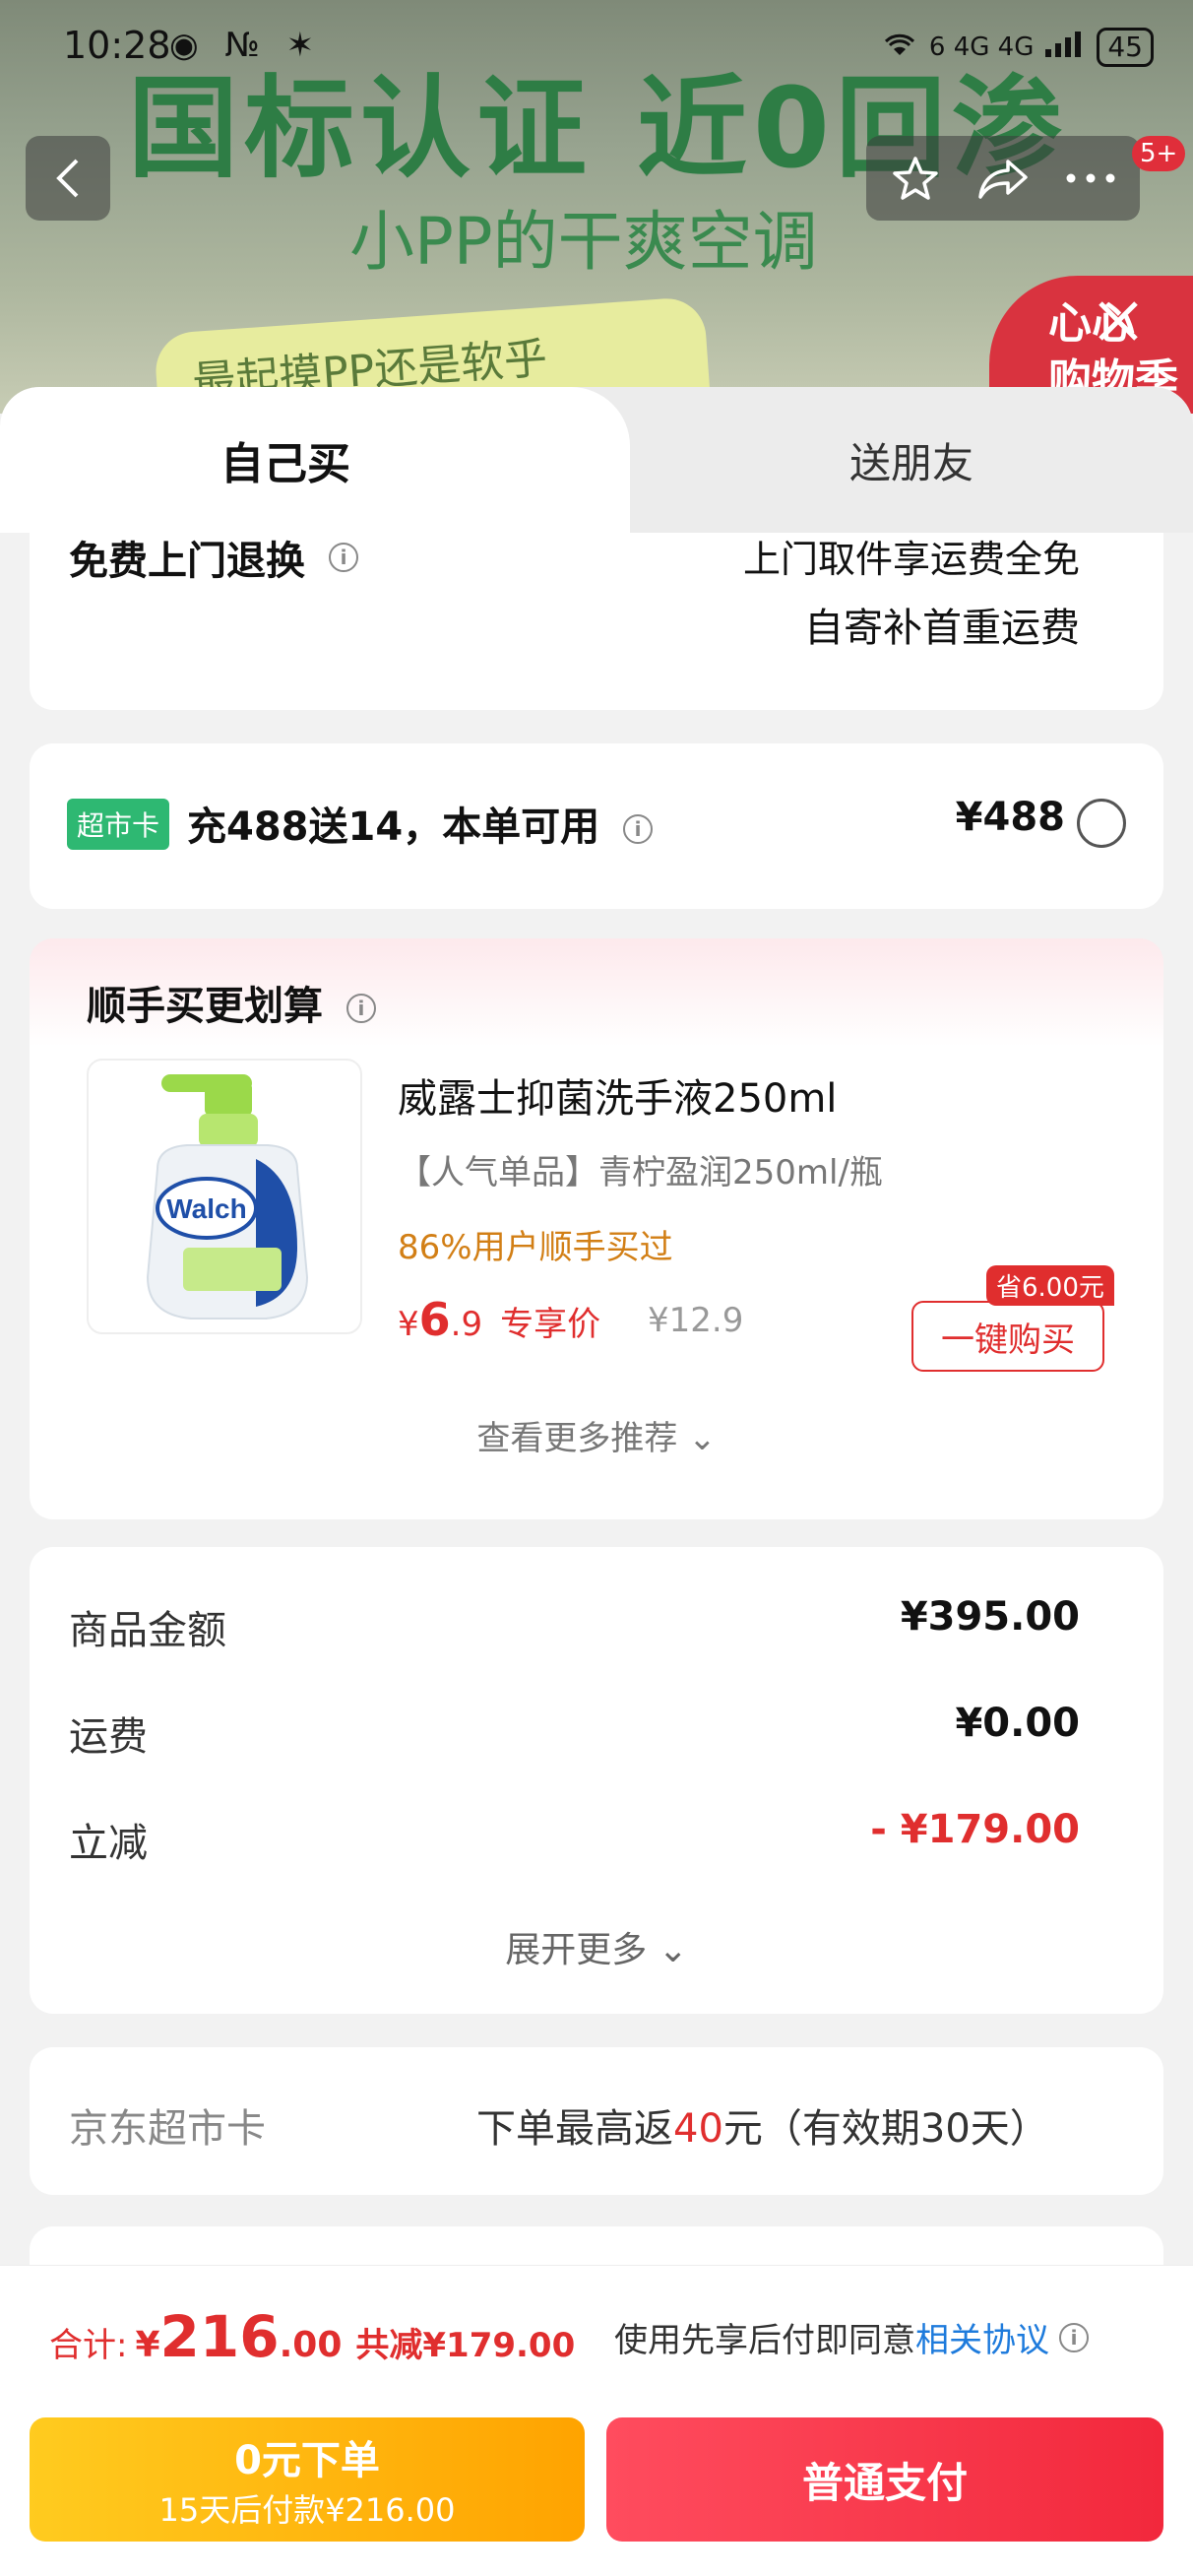 This screenshot has width=1193, height=2576. I want to click on more-dots-icon, so click(1090, 178).